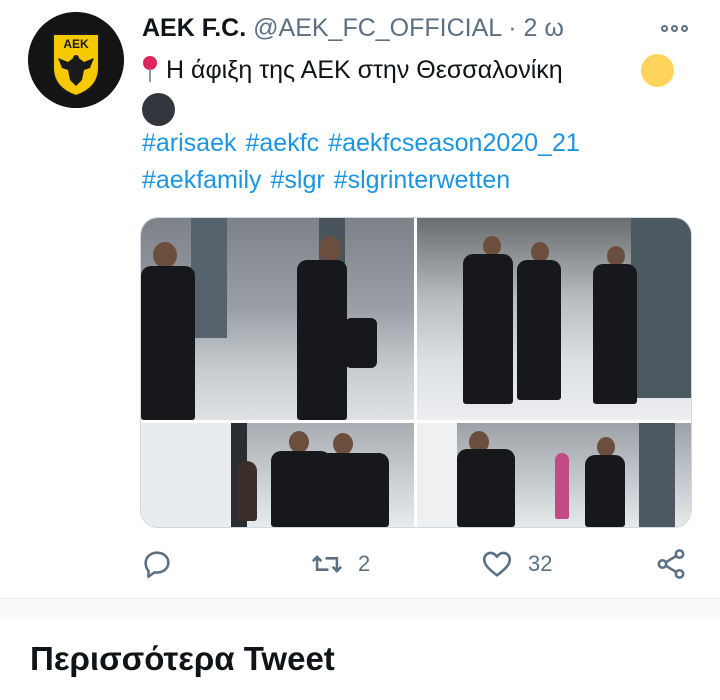  I want to click on round-pushpin-icon, so click(150, 68).